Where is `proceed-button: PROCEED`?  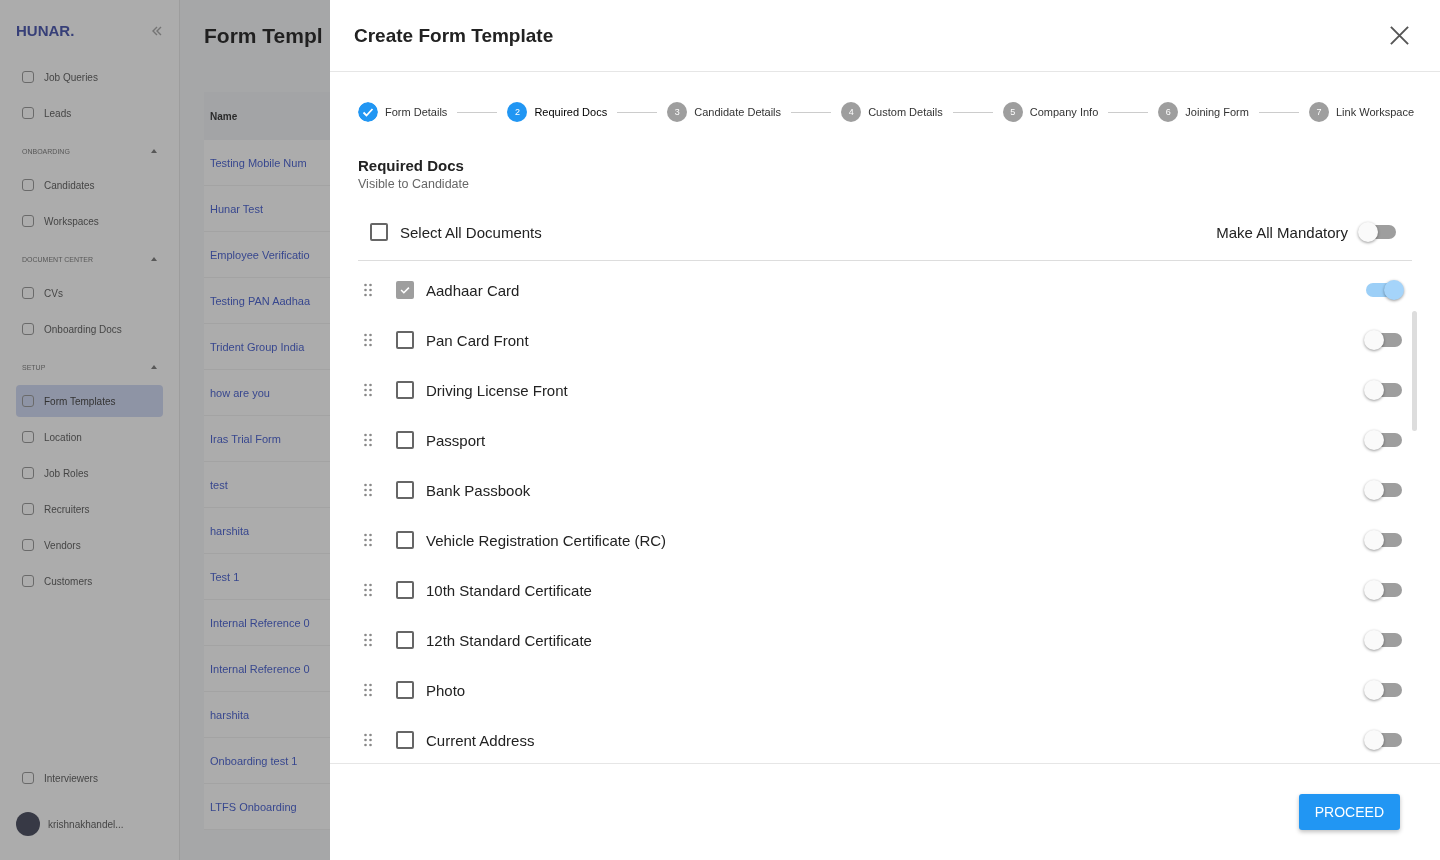
proceed-button: PROCEED is located at coordinates (1349, 812).